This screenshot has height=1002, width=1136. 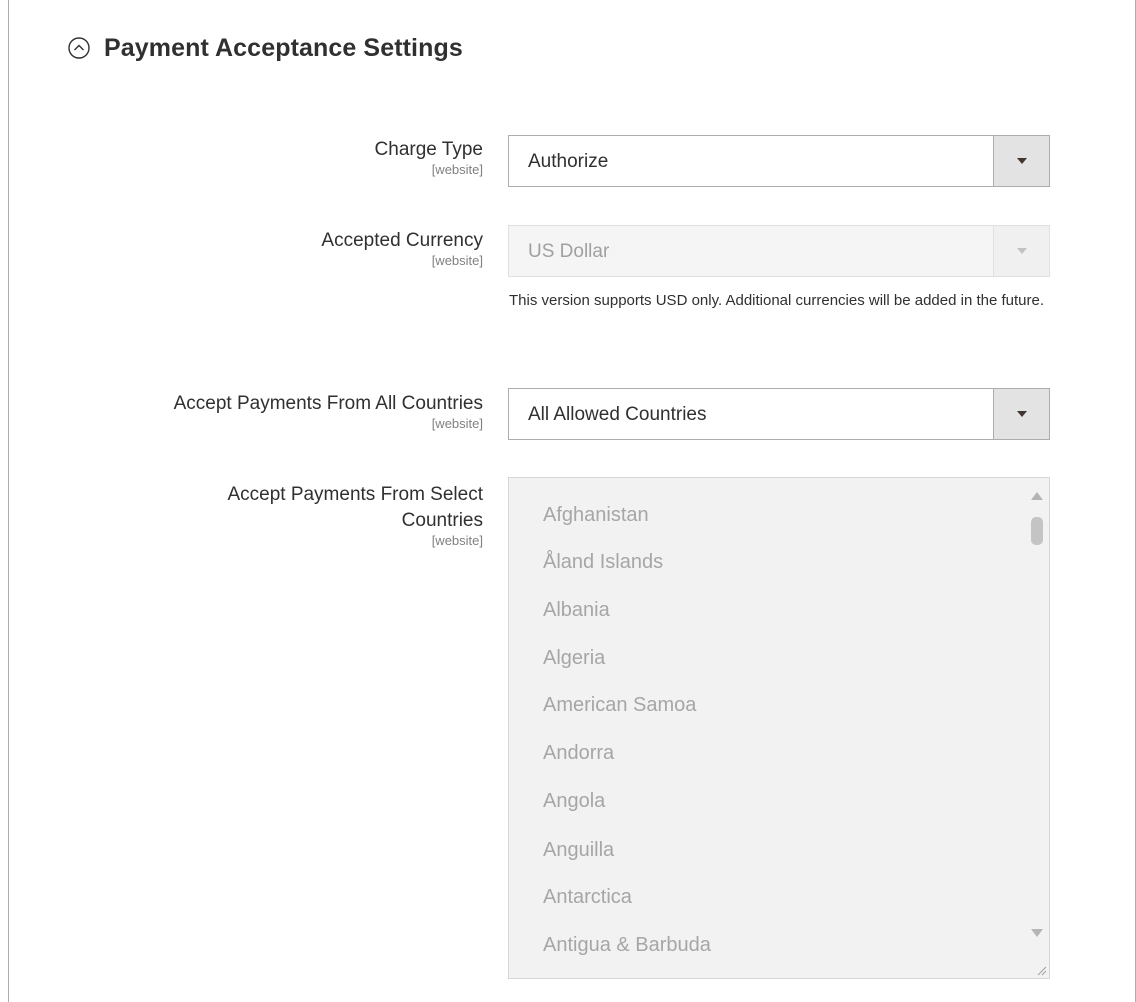 What do you see at coordinates (596, 515) in the screenshot?
I see `country-option: Afghanistan` at bounding box center [596, 515].